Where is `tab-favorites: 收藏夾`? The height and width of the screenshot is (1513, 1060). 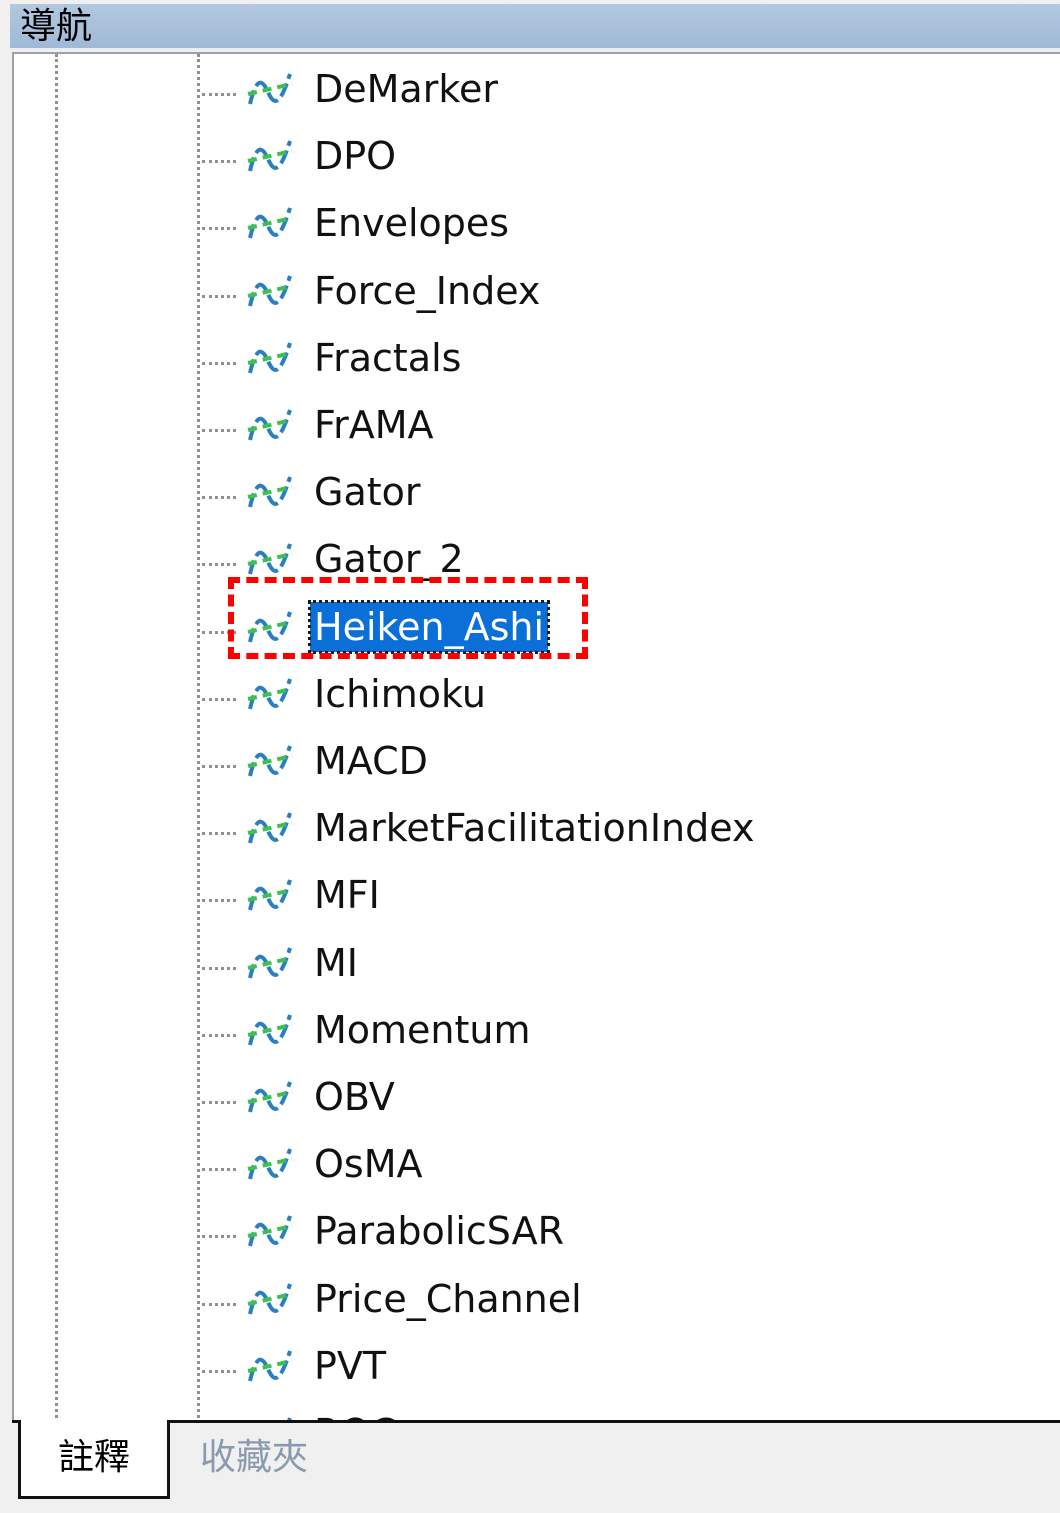 tab-favorites: 收藏夾 is located at coordinates (254, 1458).